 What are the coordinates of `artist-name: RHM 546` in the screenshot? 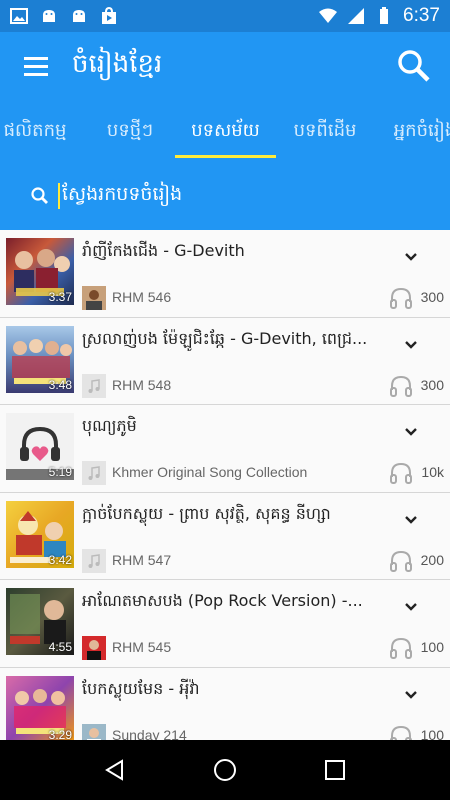 It's located at (142, 297).